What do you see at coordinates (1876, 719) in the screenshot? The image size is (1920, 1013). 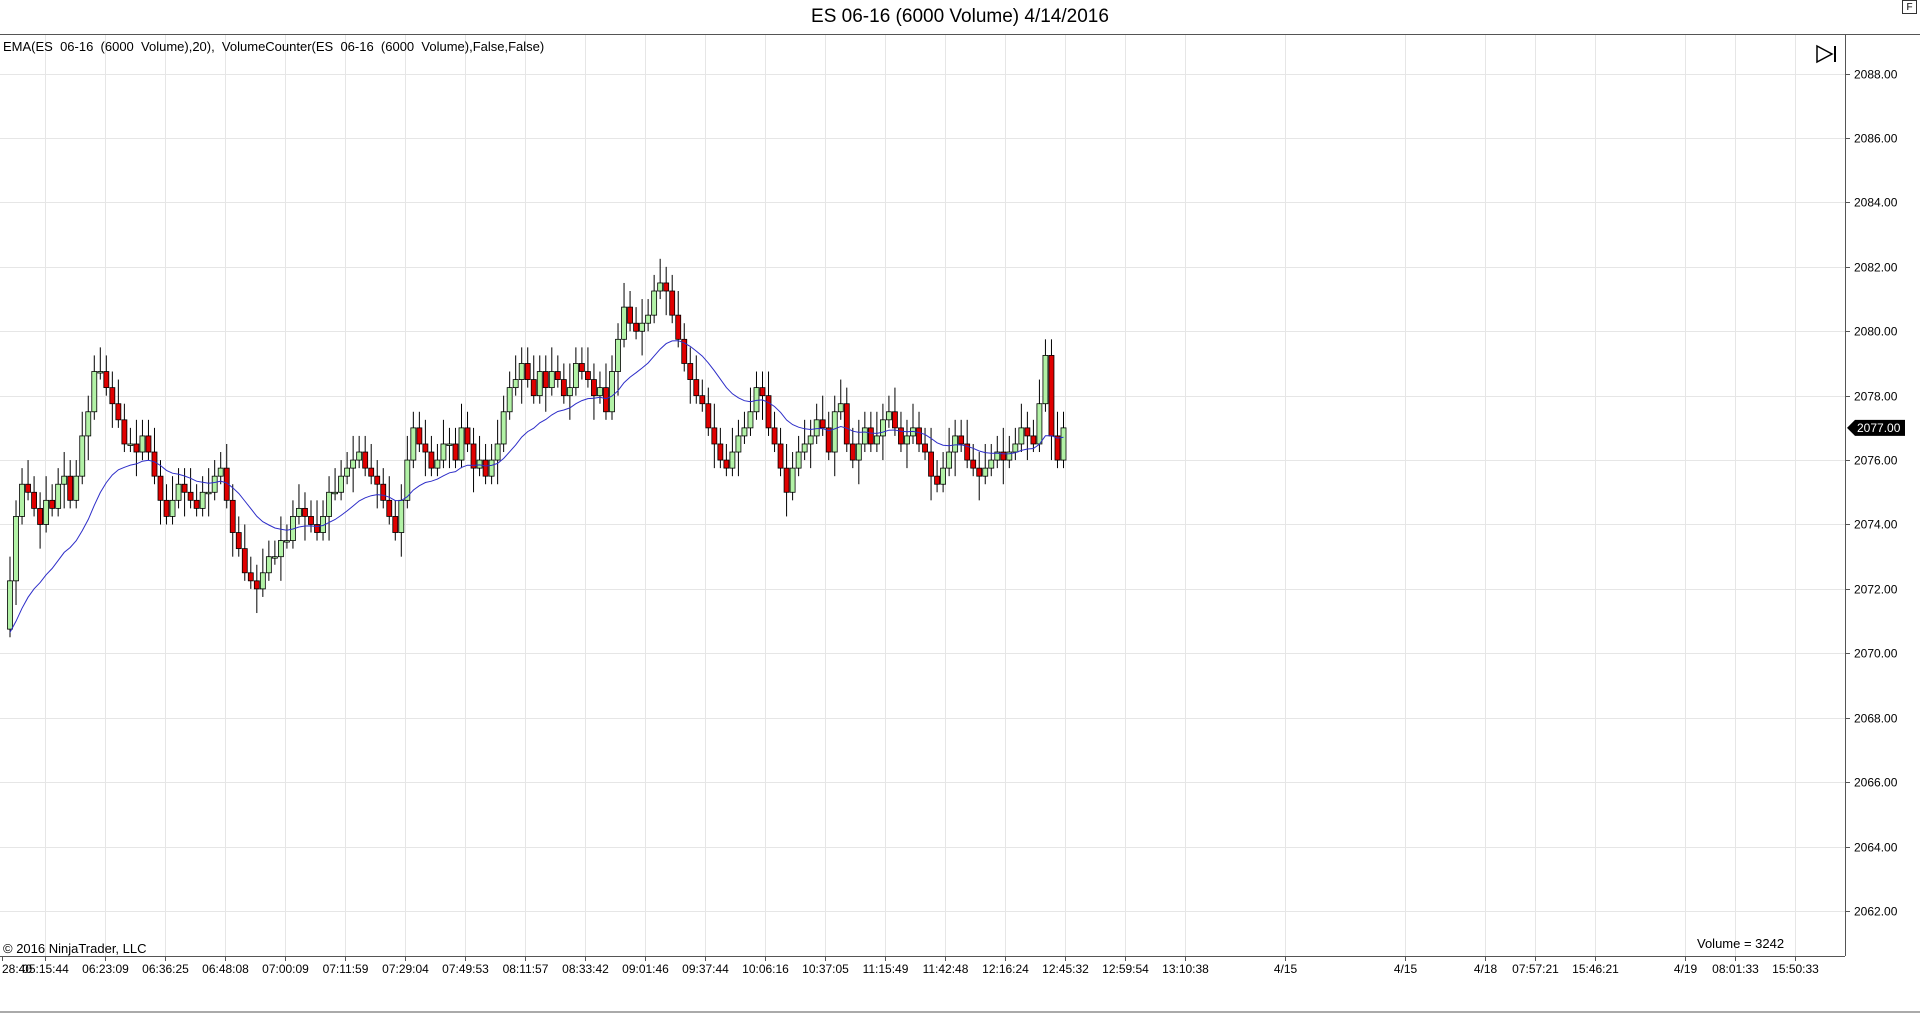 I see `y-tick-label: 2068.00` at bounding box center [1876, 719].